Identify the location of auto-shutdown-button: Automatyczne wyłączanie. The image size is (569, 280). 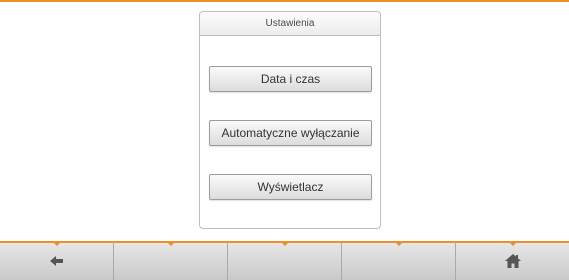
(290, 133).